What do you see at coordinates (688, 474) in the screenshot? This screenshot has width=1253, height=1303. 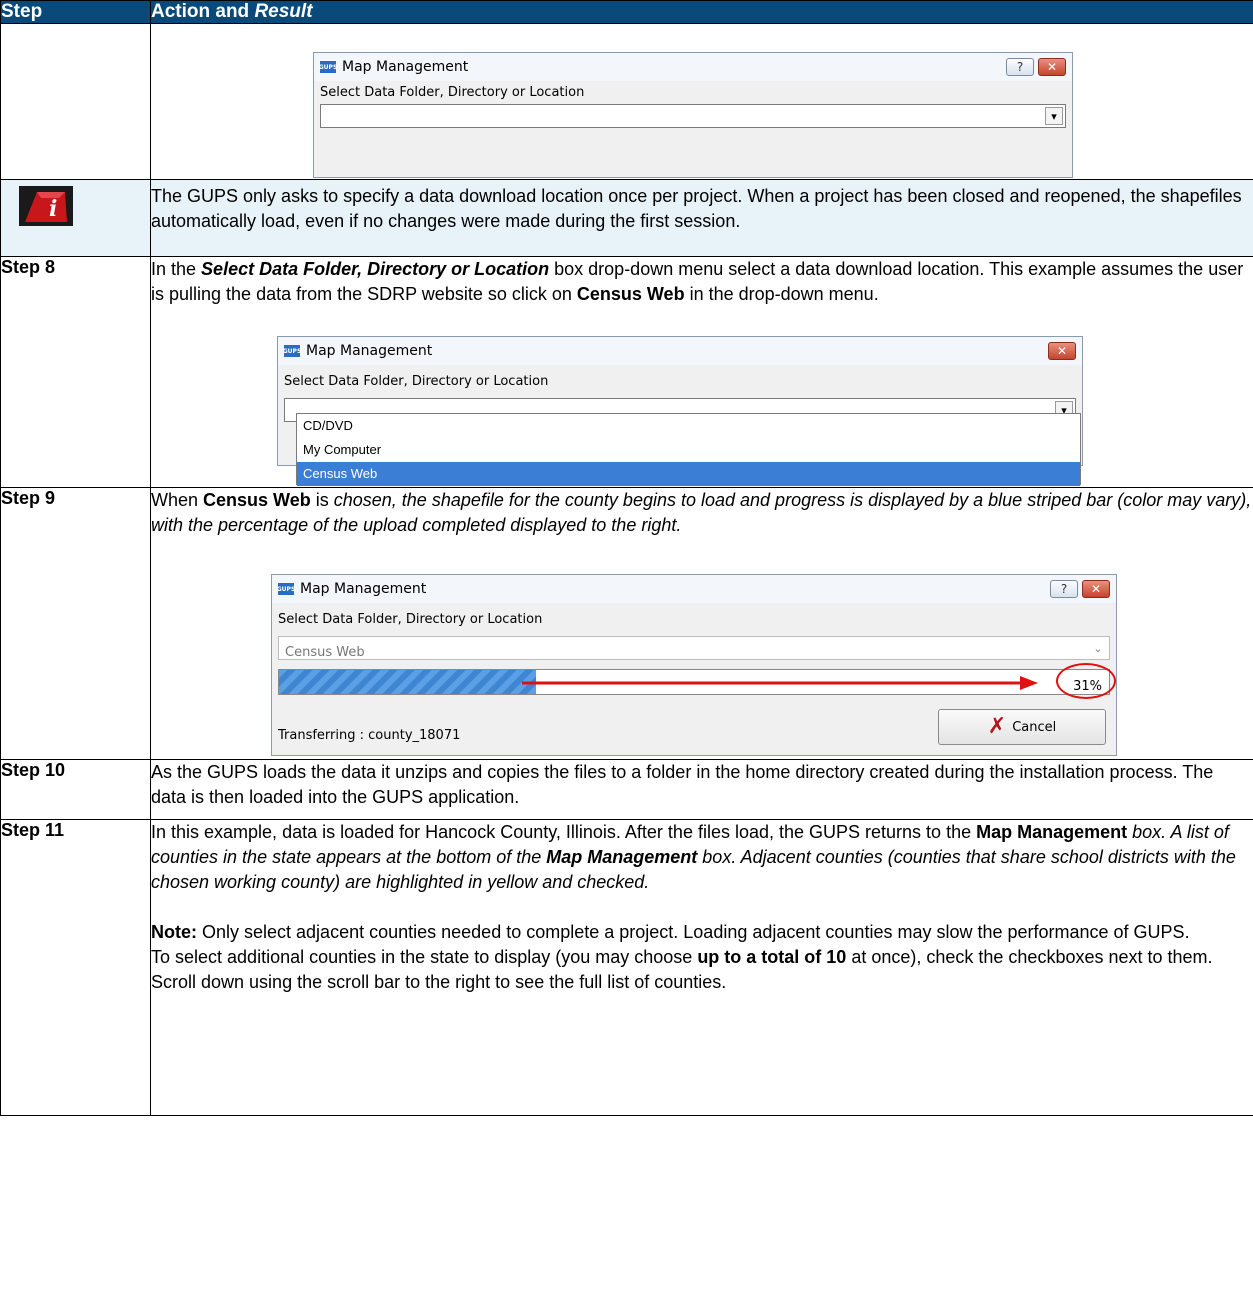 I see `option-census-web: Census Web` at bounding box center [688, 474].